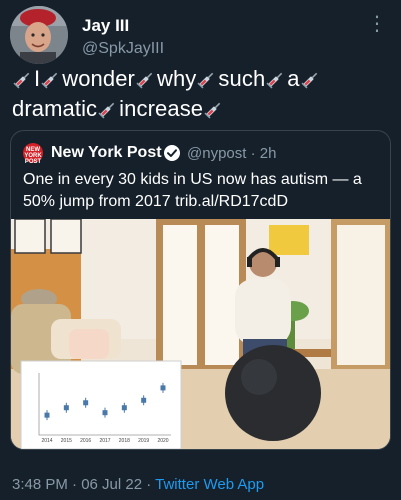 The image size is (401, 500). I want to click on inset-chart-tick-label: 2020, so click(162, 441).